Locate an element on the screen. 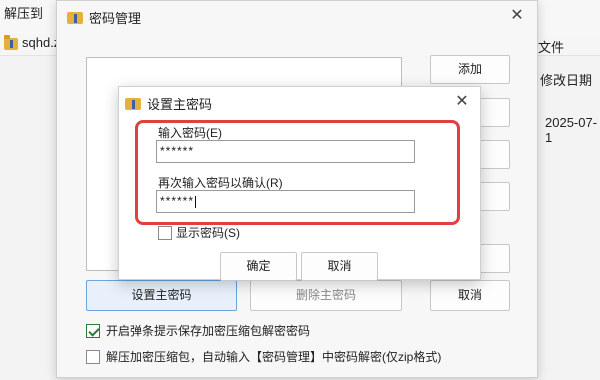 The width and height of the screenshot is (600, 380). confirm-password-value: ****** is located at coordinates (177, 201).